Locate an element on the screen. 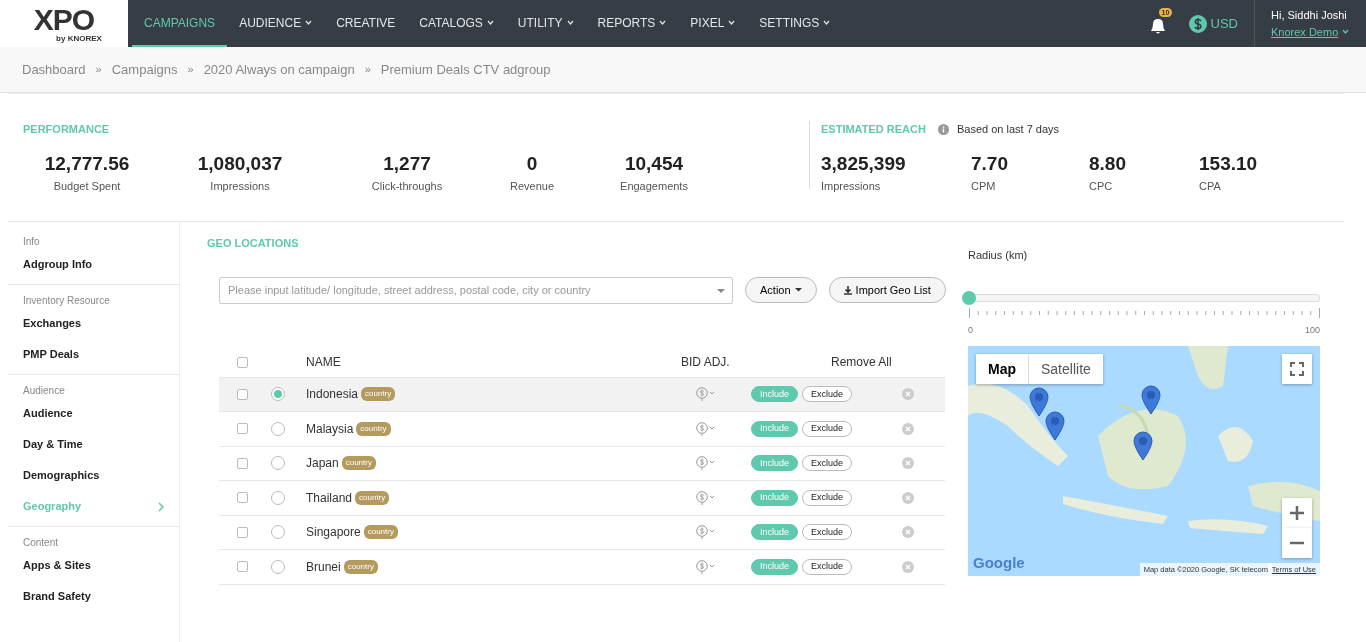  sidebar-item: PMP Deals is located at coordinates (93, 354).